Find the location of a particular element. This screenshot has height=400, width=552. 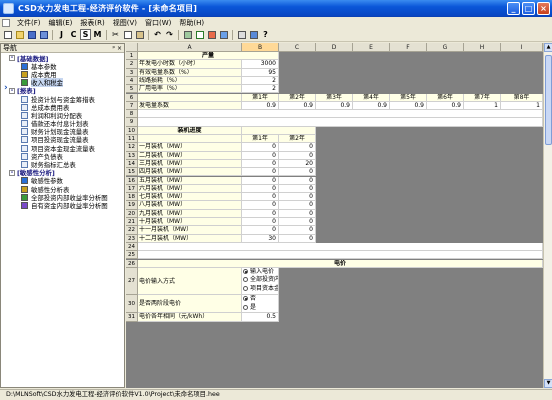

open-folder-icon is located at coordinates (19, 34).